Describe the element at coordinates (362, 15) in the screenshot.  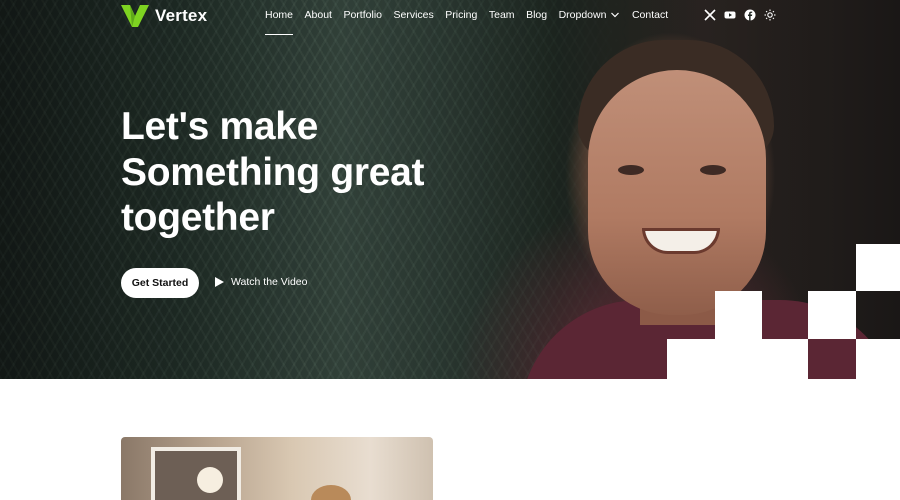
I see `nav-item-portfolio: Portfolio` at that location.